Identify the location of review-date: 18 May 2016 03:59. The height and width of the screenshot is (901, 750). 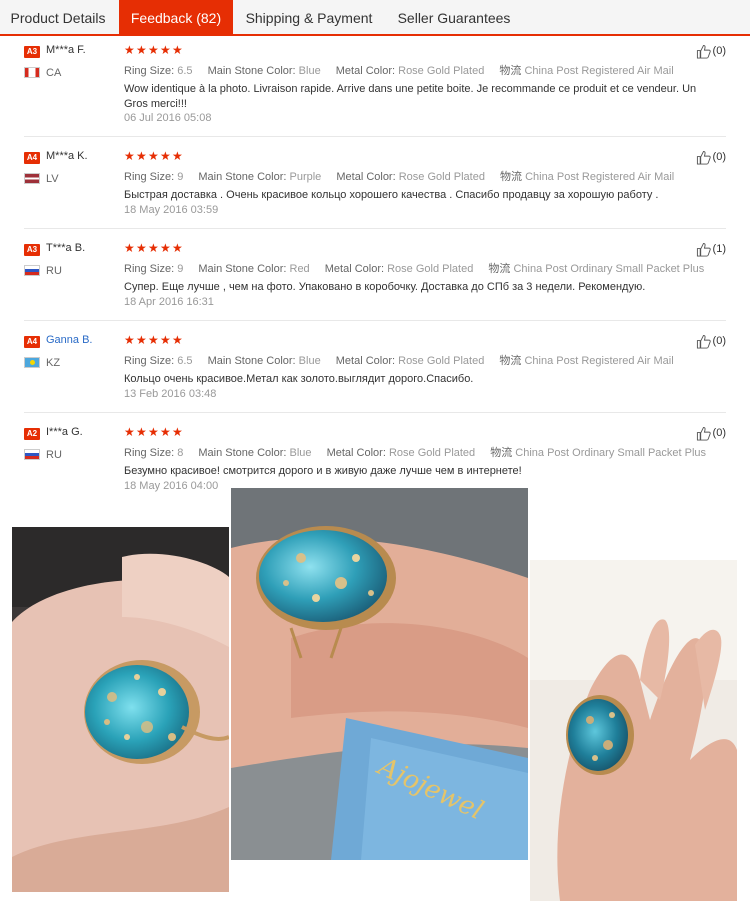
(171, 210).